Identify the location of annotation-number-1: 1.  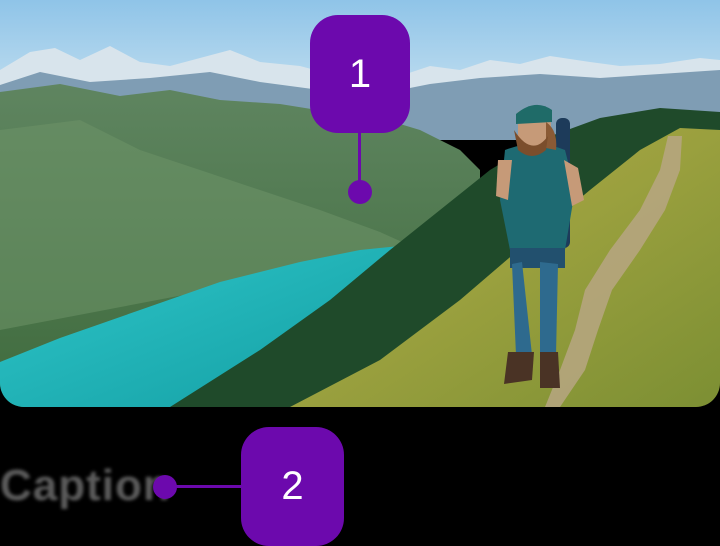
(360, 73).